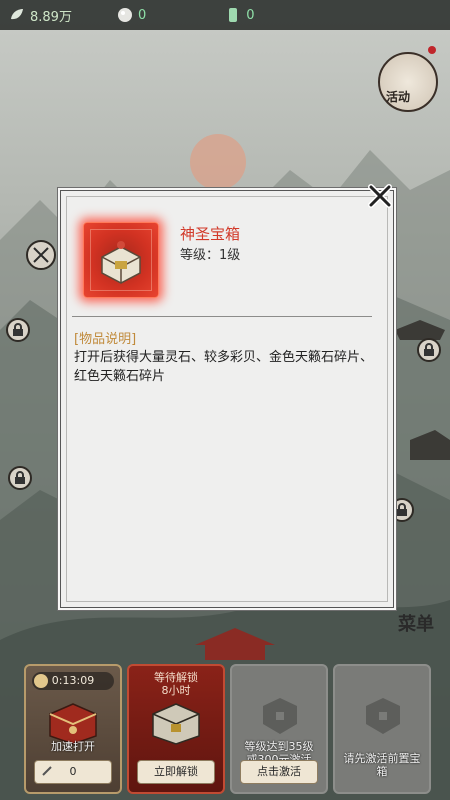 This screenshot has width=450, height=800. I want to click on jade-scroll-icon, so click(233, 15).